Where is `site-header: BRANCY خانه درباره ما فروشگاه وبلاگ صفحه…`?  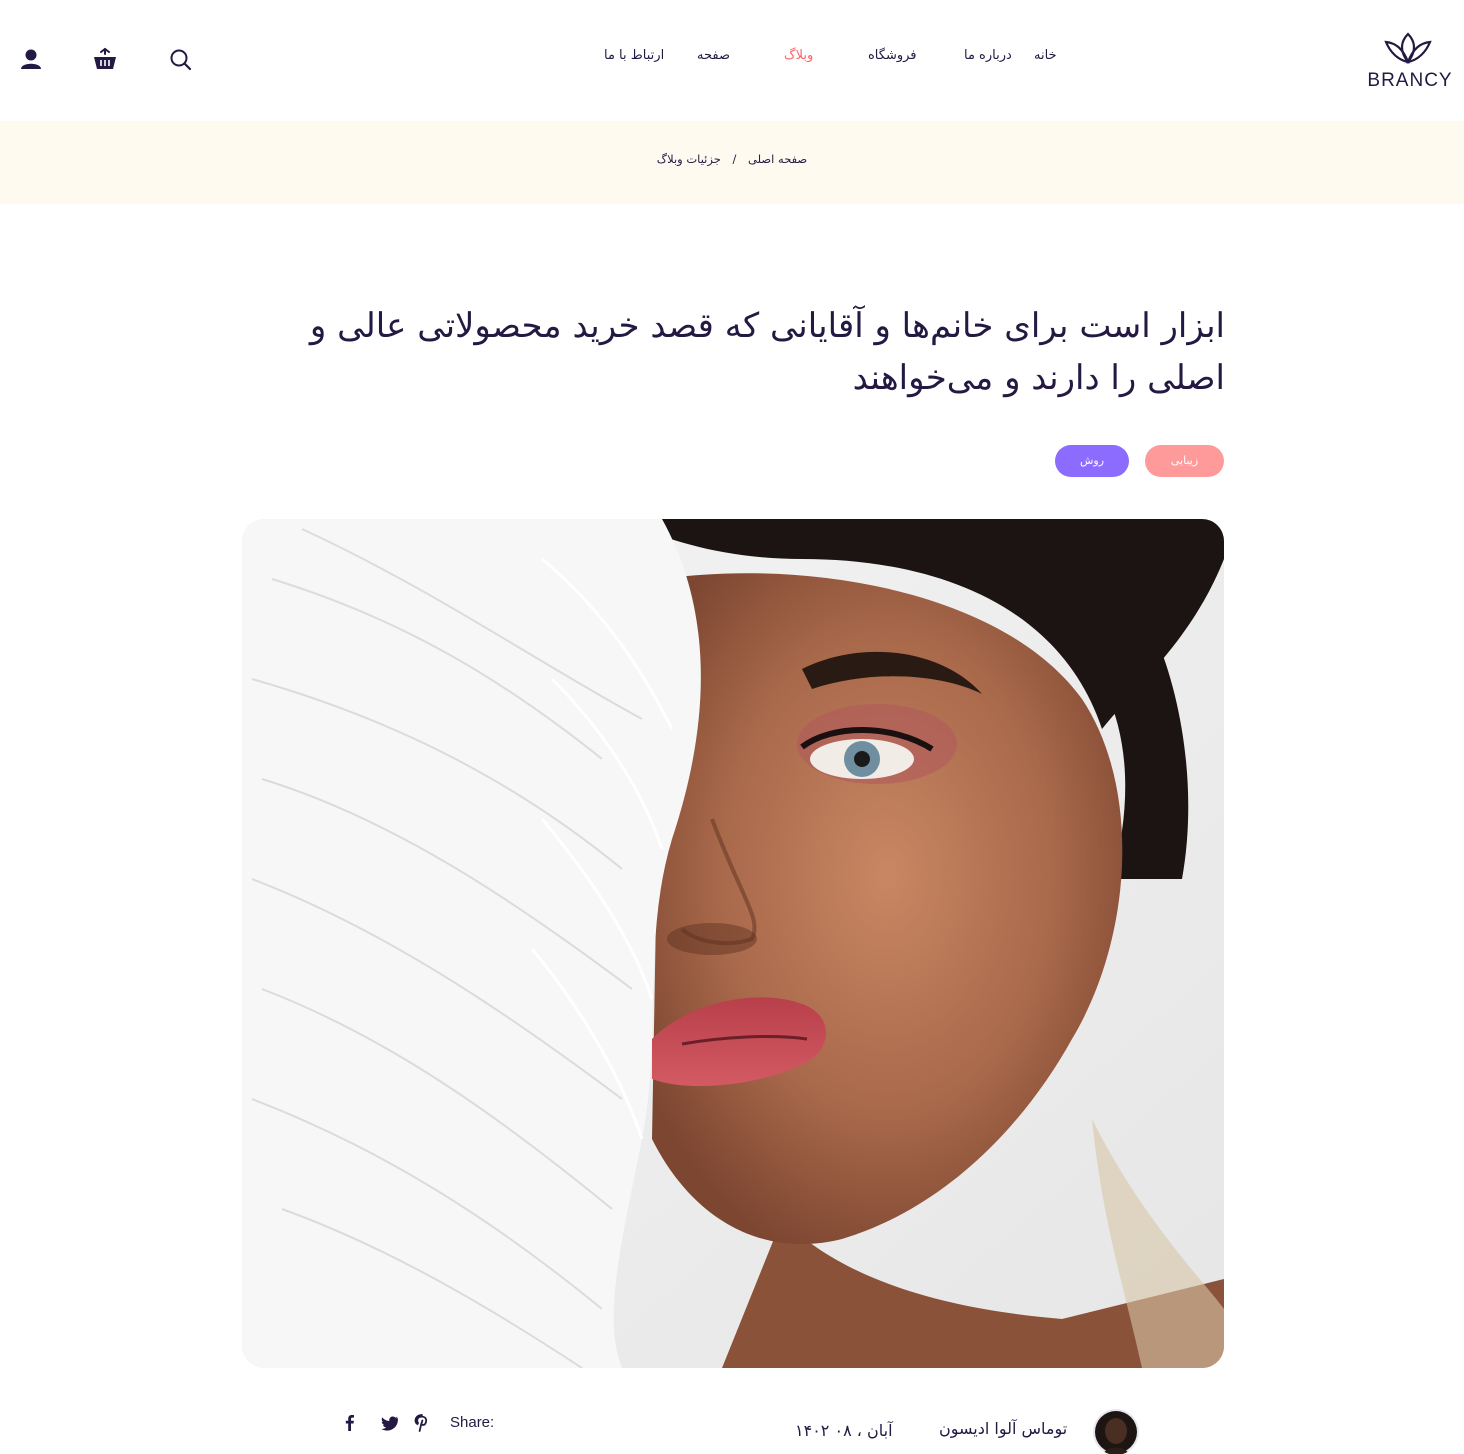 site-header: BRANCY خانه درباره ما فروشگاه وبلاگ صفحه… is located at coordinates (732, 60).